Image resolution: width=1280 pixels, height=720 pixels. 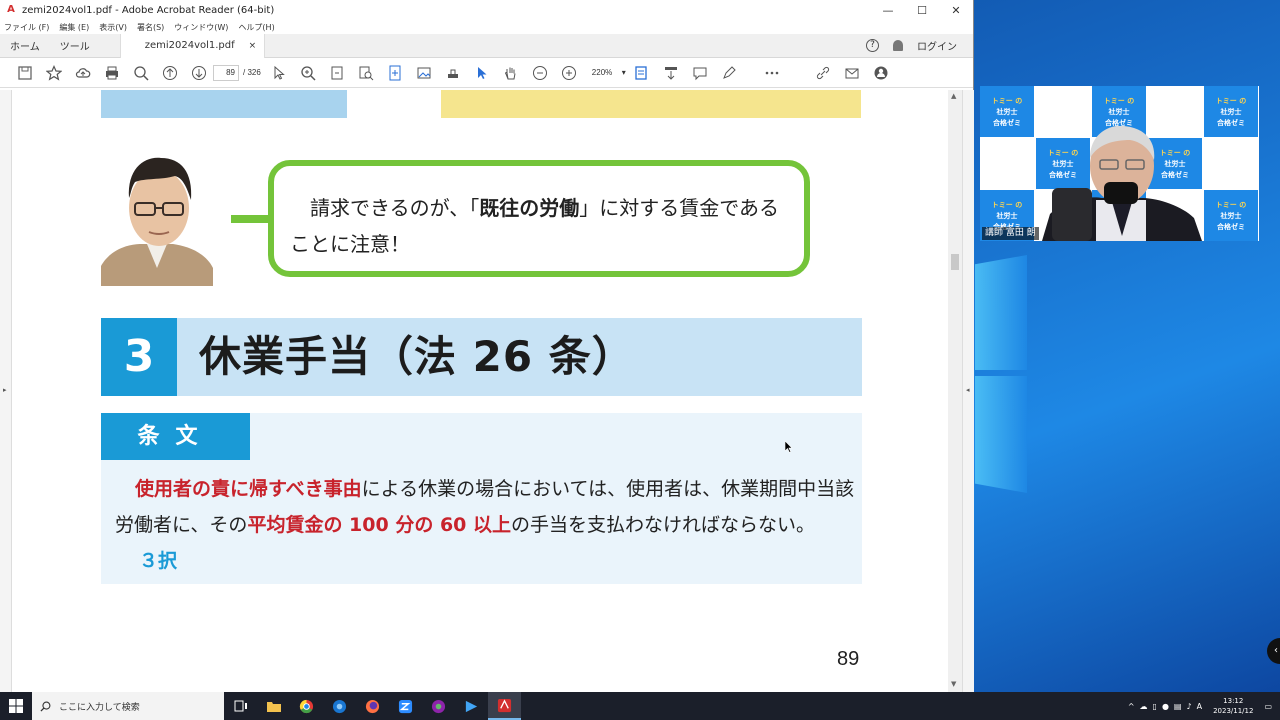 I want to click on comment-icon, so click(x=700, y=73).